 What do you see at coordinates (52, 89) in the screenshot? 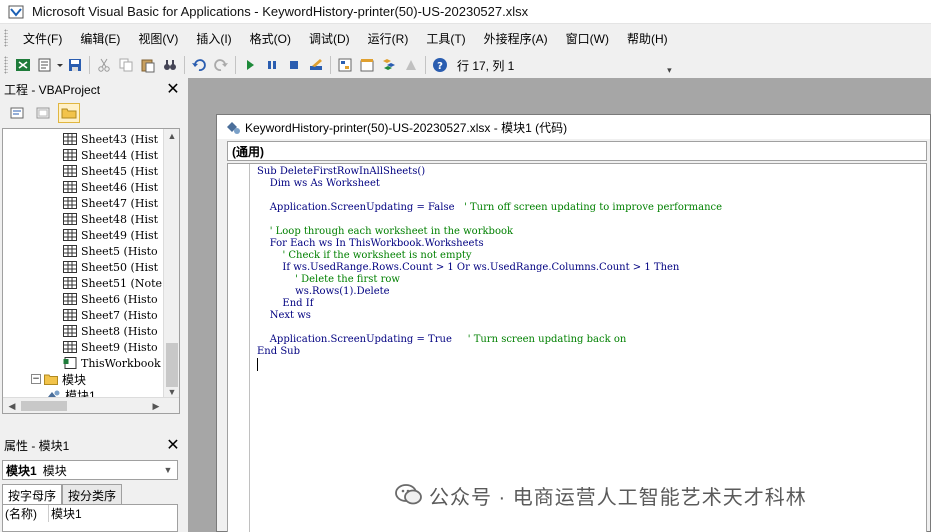
I see `project-pane-title: 工程 - VBAProject` at bounding box center [52, 89].